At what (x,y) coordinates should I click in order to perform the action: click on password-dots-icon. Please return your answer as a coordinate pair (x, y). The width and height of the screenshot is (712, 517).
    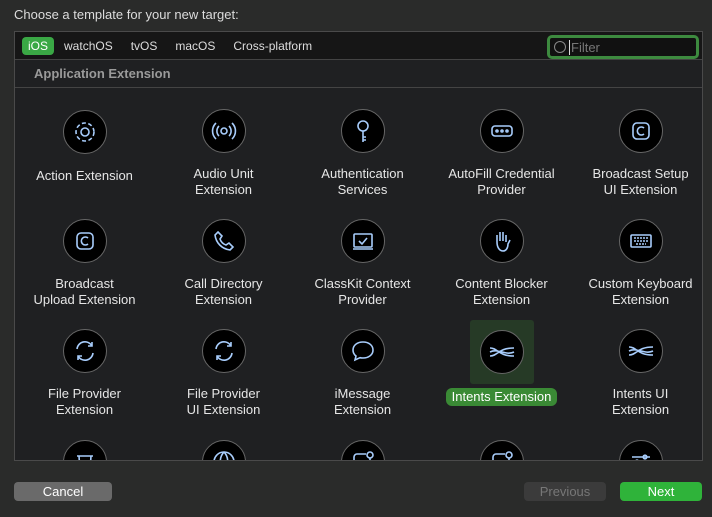
    Looking at the image, I should click on (501, 131).